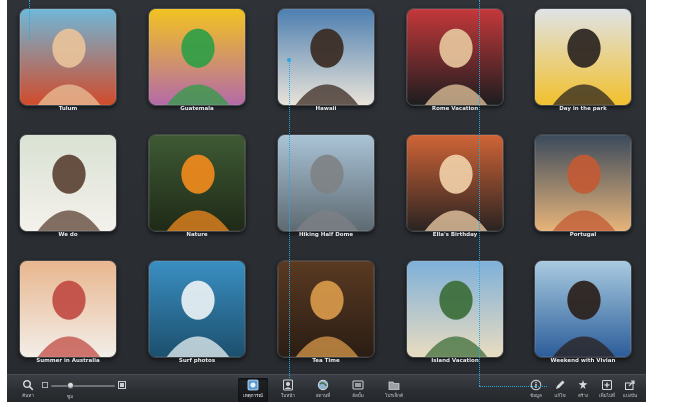  I want to click on event-tile: Nature, so click(197, 182).